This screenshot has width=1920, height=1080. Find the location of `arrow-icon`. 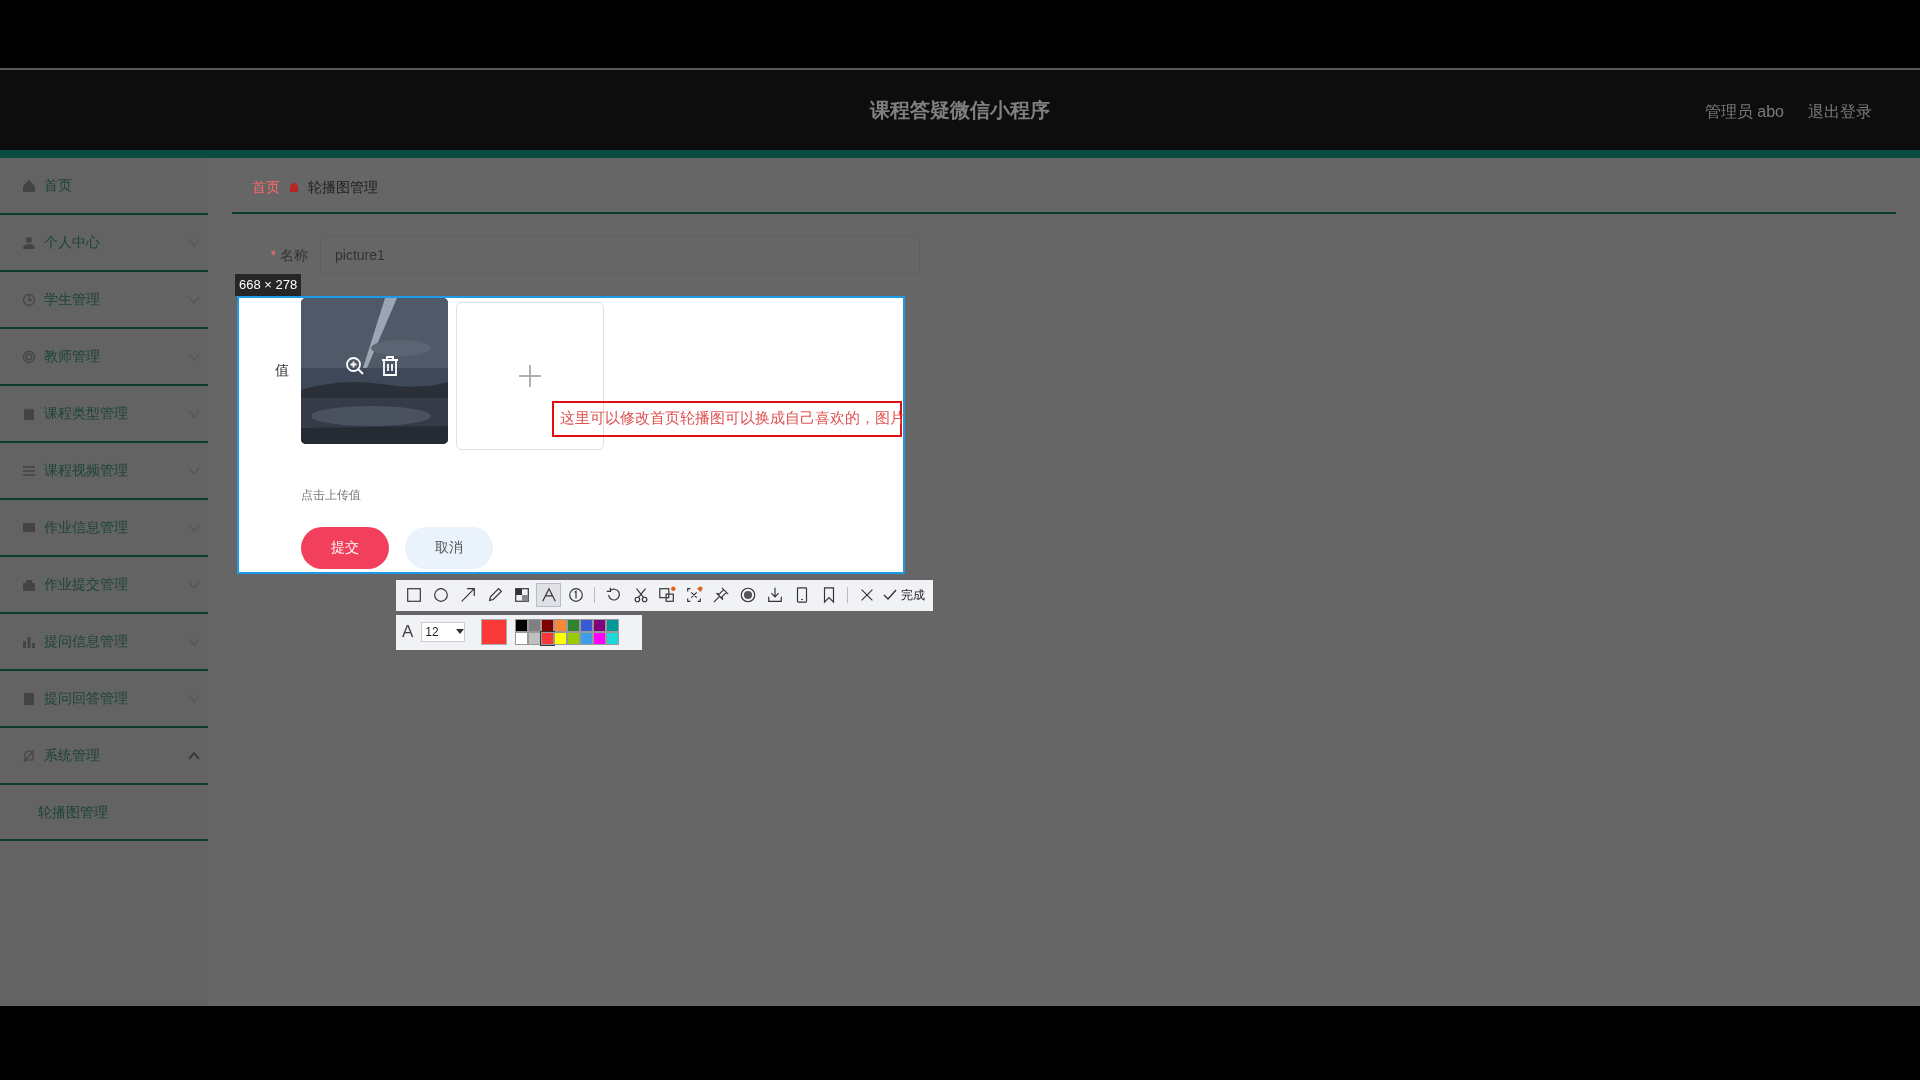

arrow-icon is located at coordinates (468, 595).